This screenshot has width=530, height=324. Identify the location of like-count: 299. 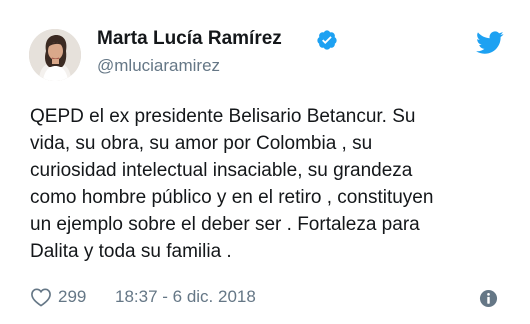
(72, 297).